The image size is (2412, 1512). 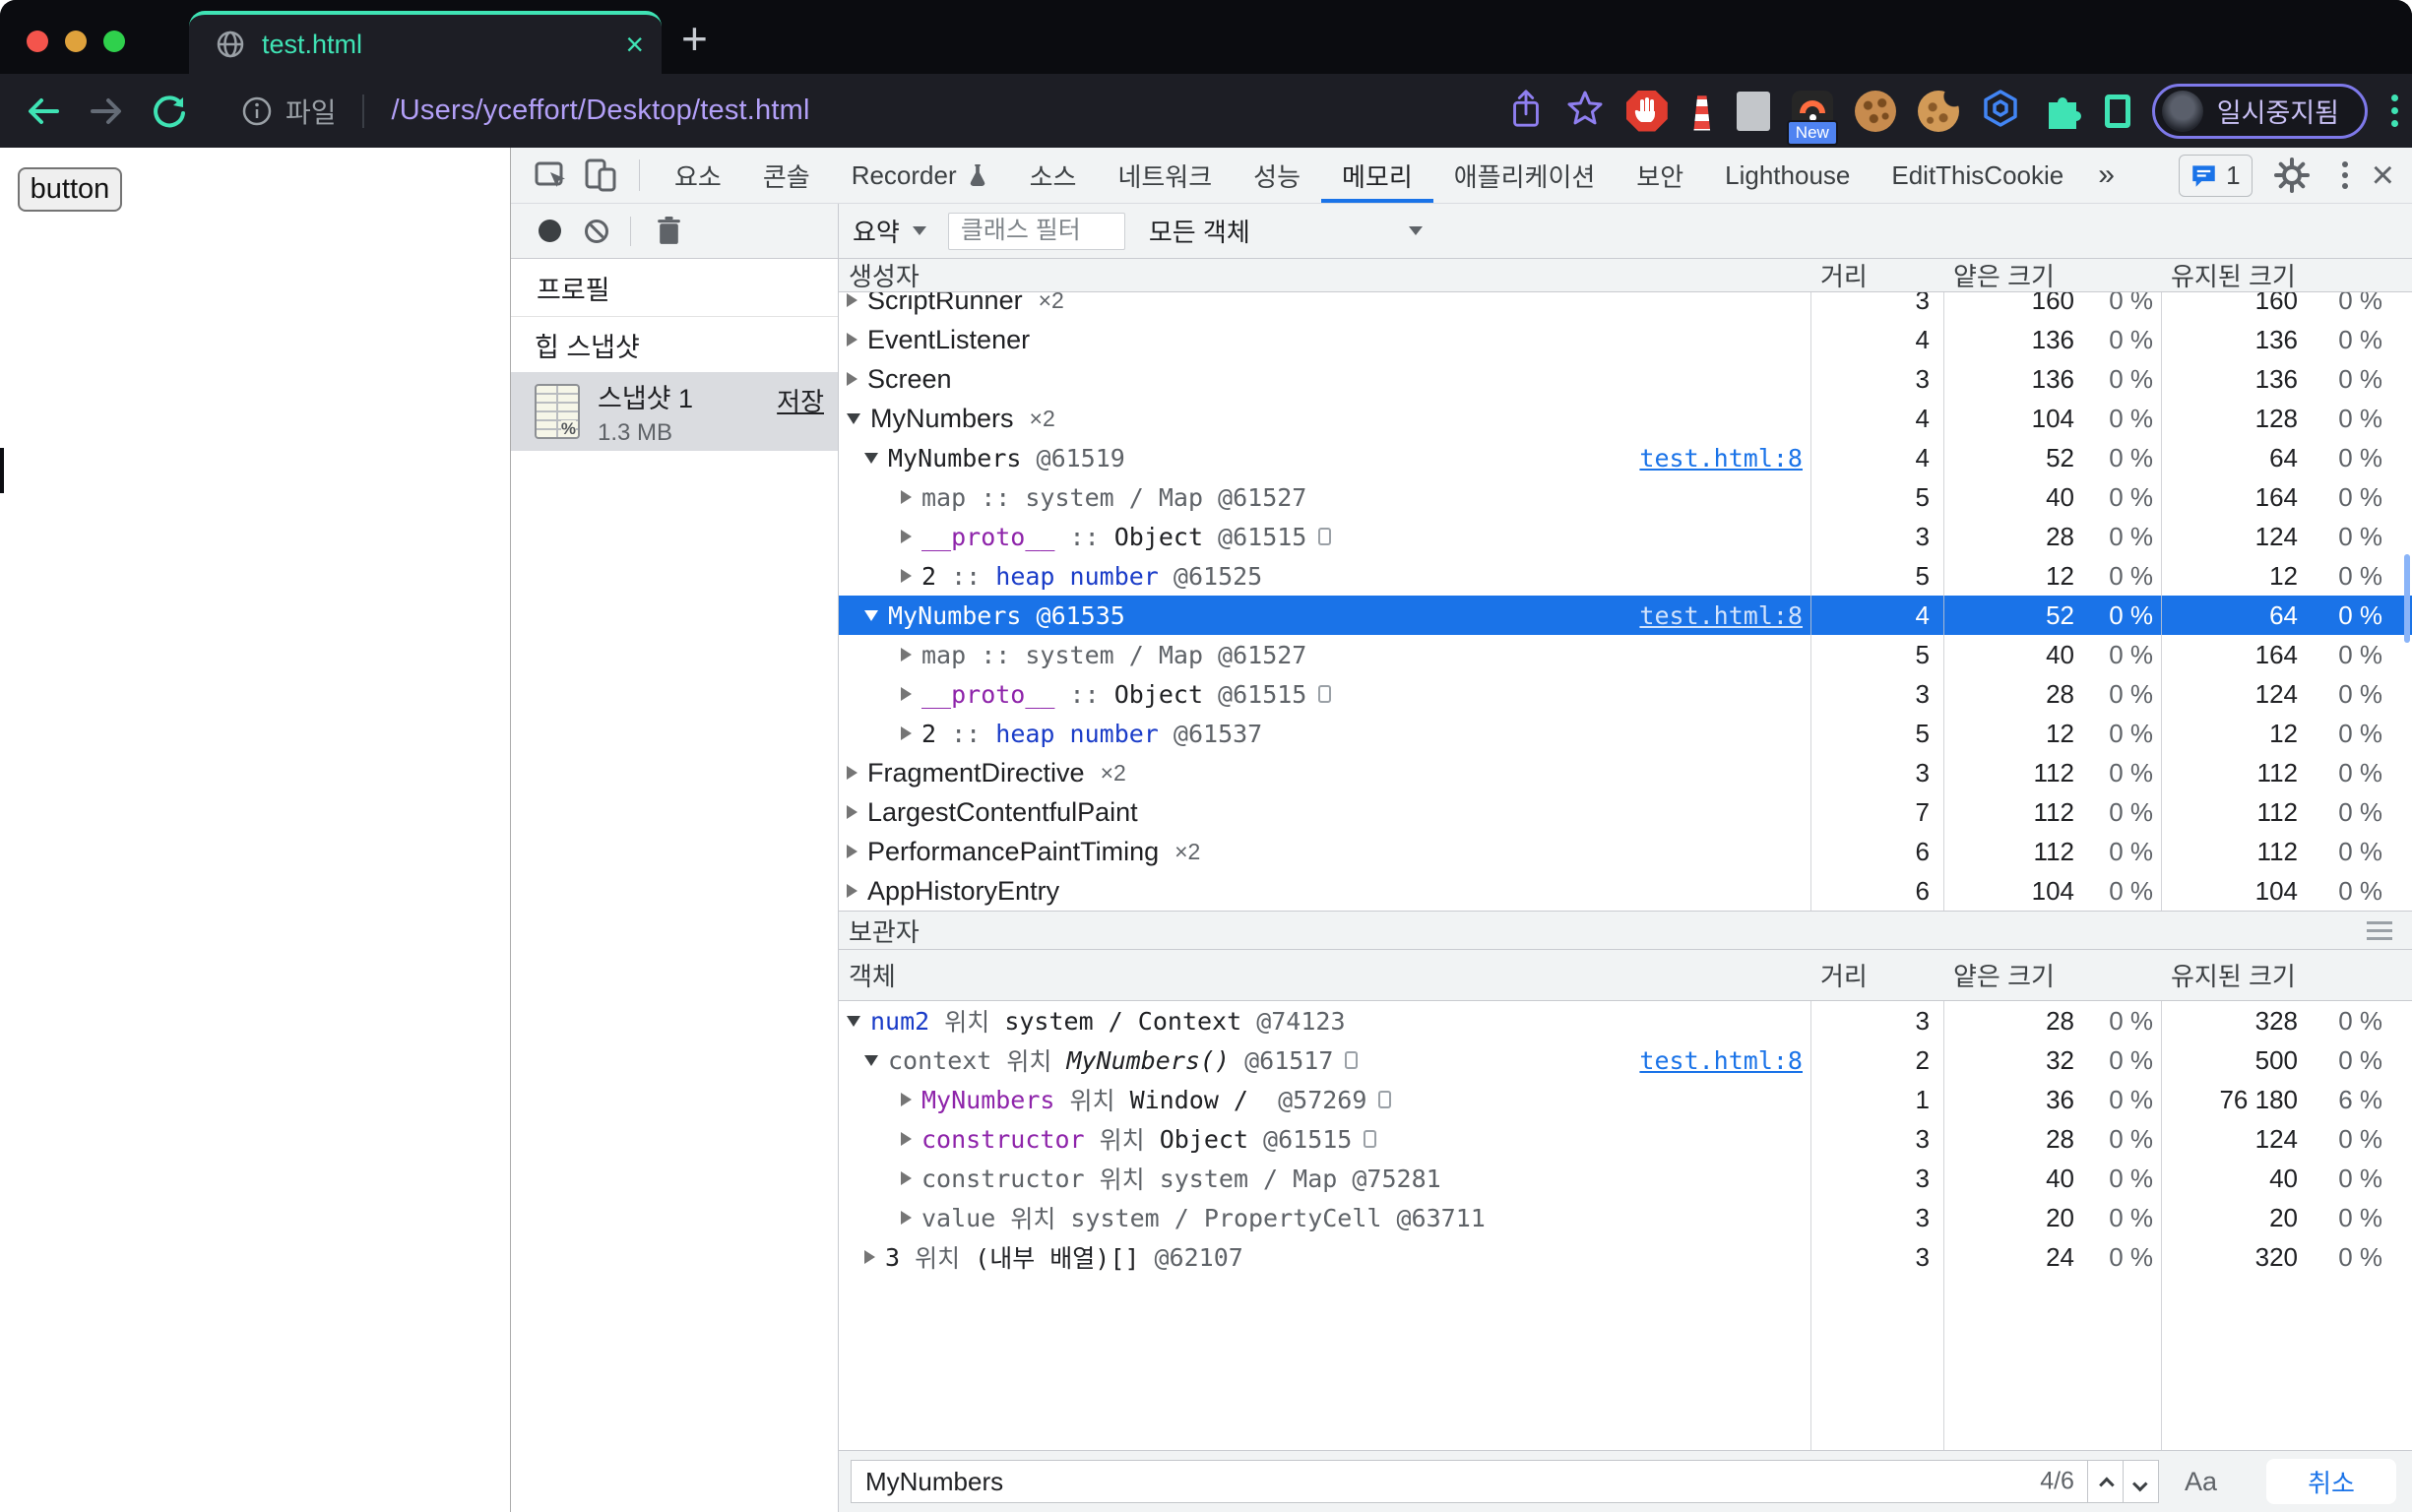 What do you see at coordinates (1525, 175) in the screenshot?
I see `tab-애플리케이션: 애플리케이션` at bounding box center [1525, 175].